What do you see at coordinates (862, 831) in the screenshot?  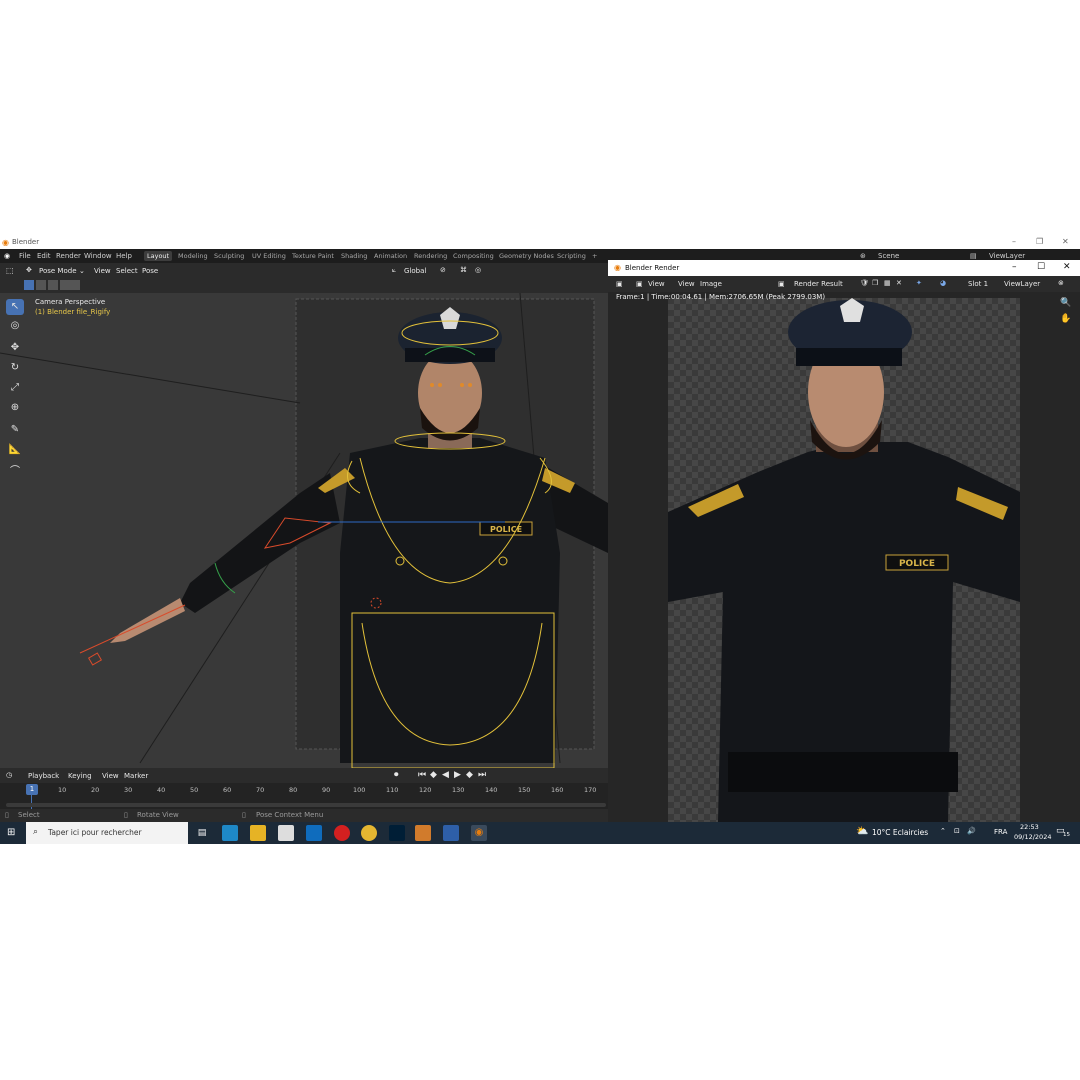 I see `weather-icon: ⛅` at bounding box center [862, 831].